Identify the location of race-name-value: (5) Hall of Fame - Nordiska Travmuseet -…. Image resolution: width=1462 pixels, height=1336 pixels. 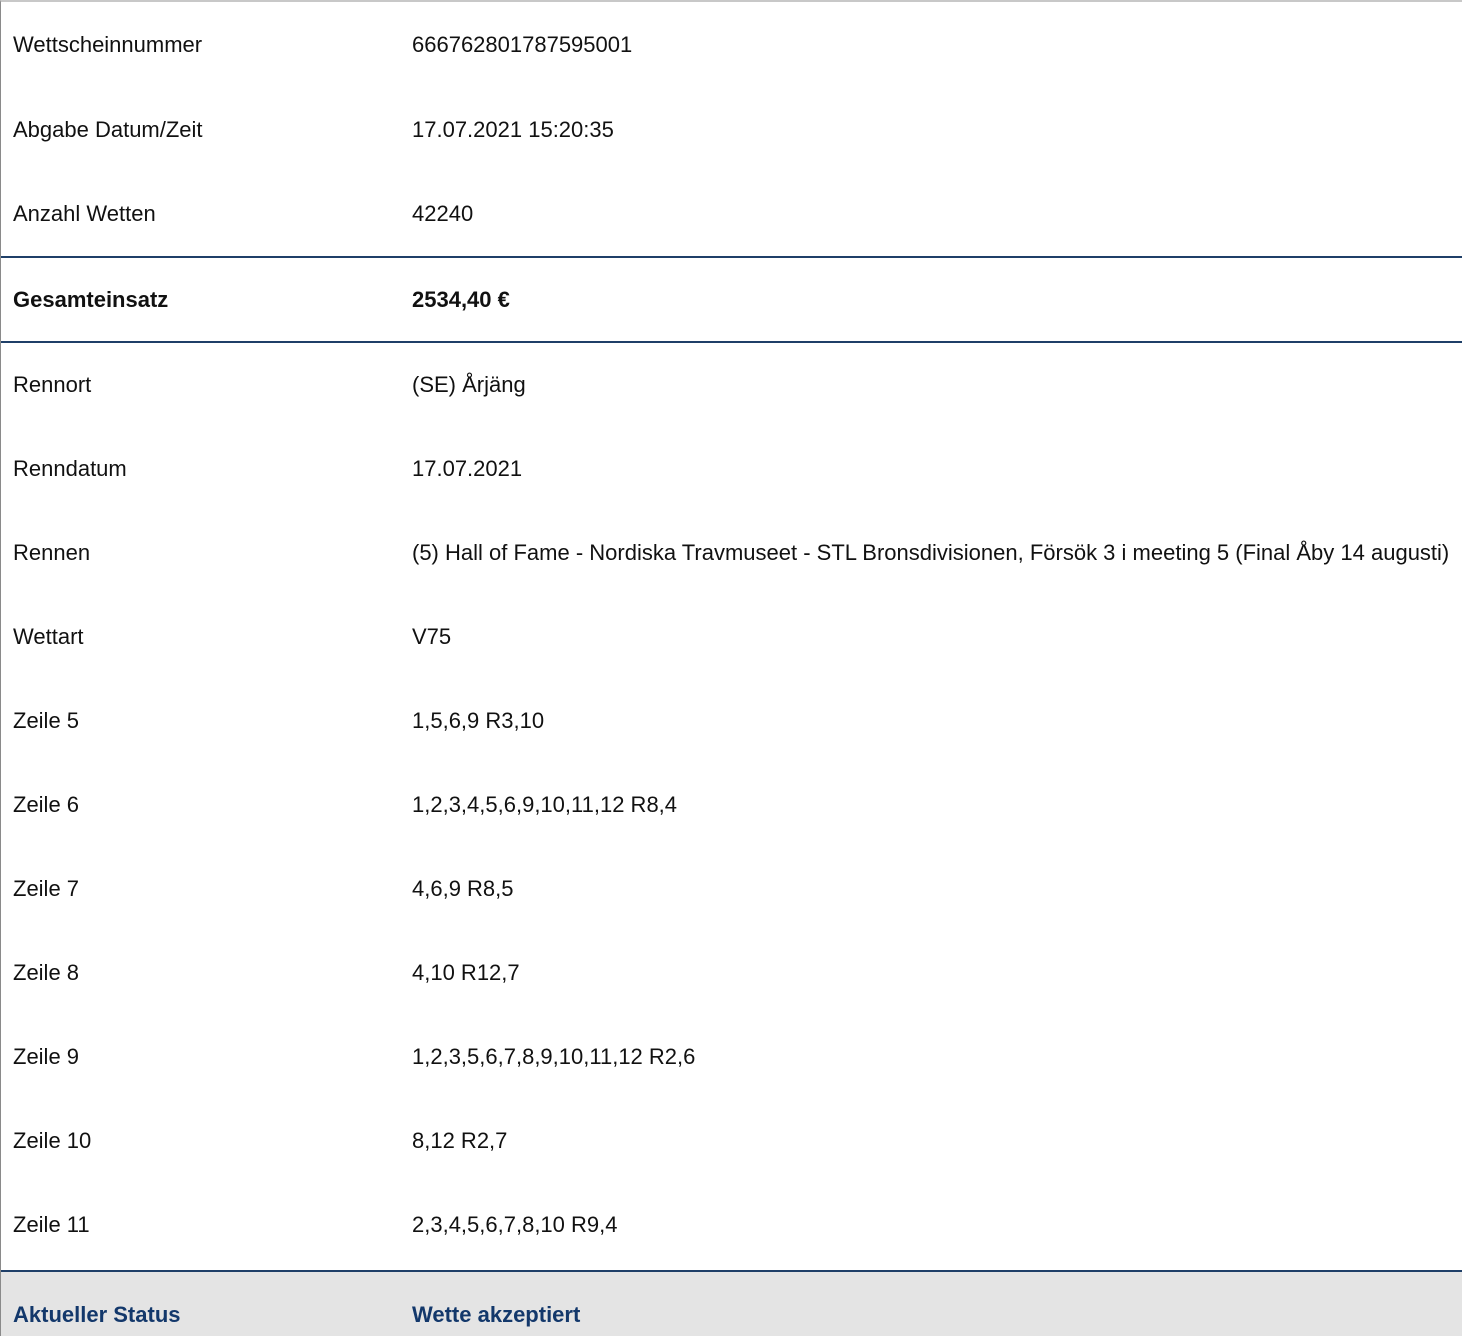
(931, 552).